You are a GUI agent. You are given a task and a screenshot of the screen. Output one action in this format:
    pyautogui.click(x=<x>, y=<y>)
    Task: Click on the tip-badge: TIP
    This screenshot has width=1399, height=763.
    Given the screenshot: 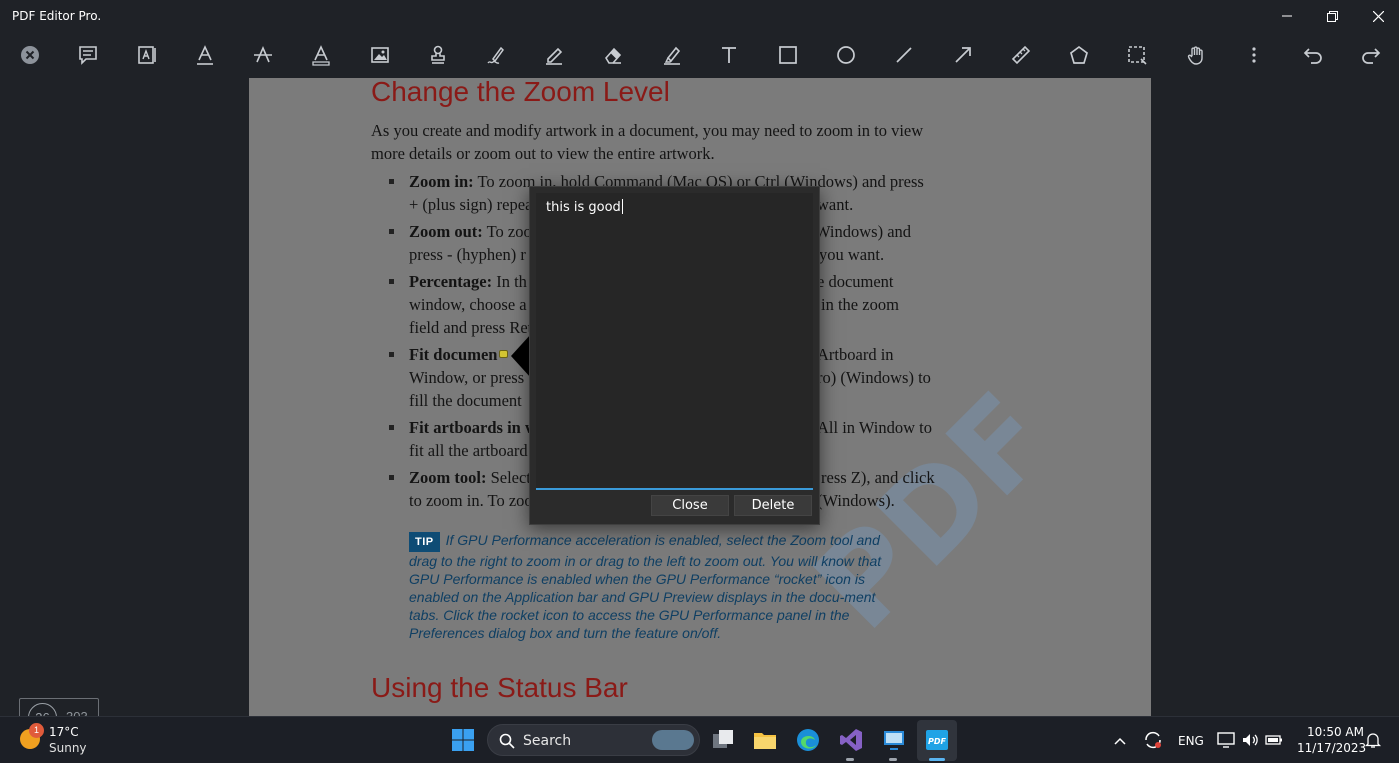 What is the action you would take?
    pyautogui.click(x=424, y=542)
    